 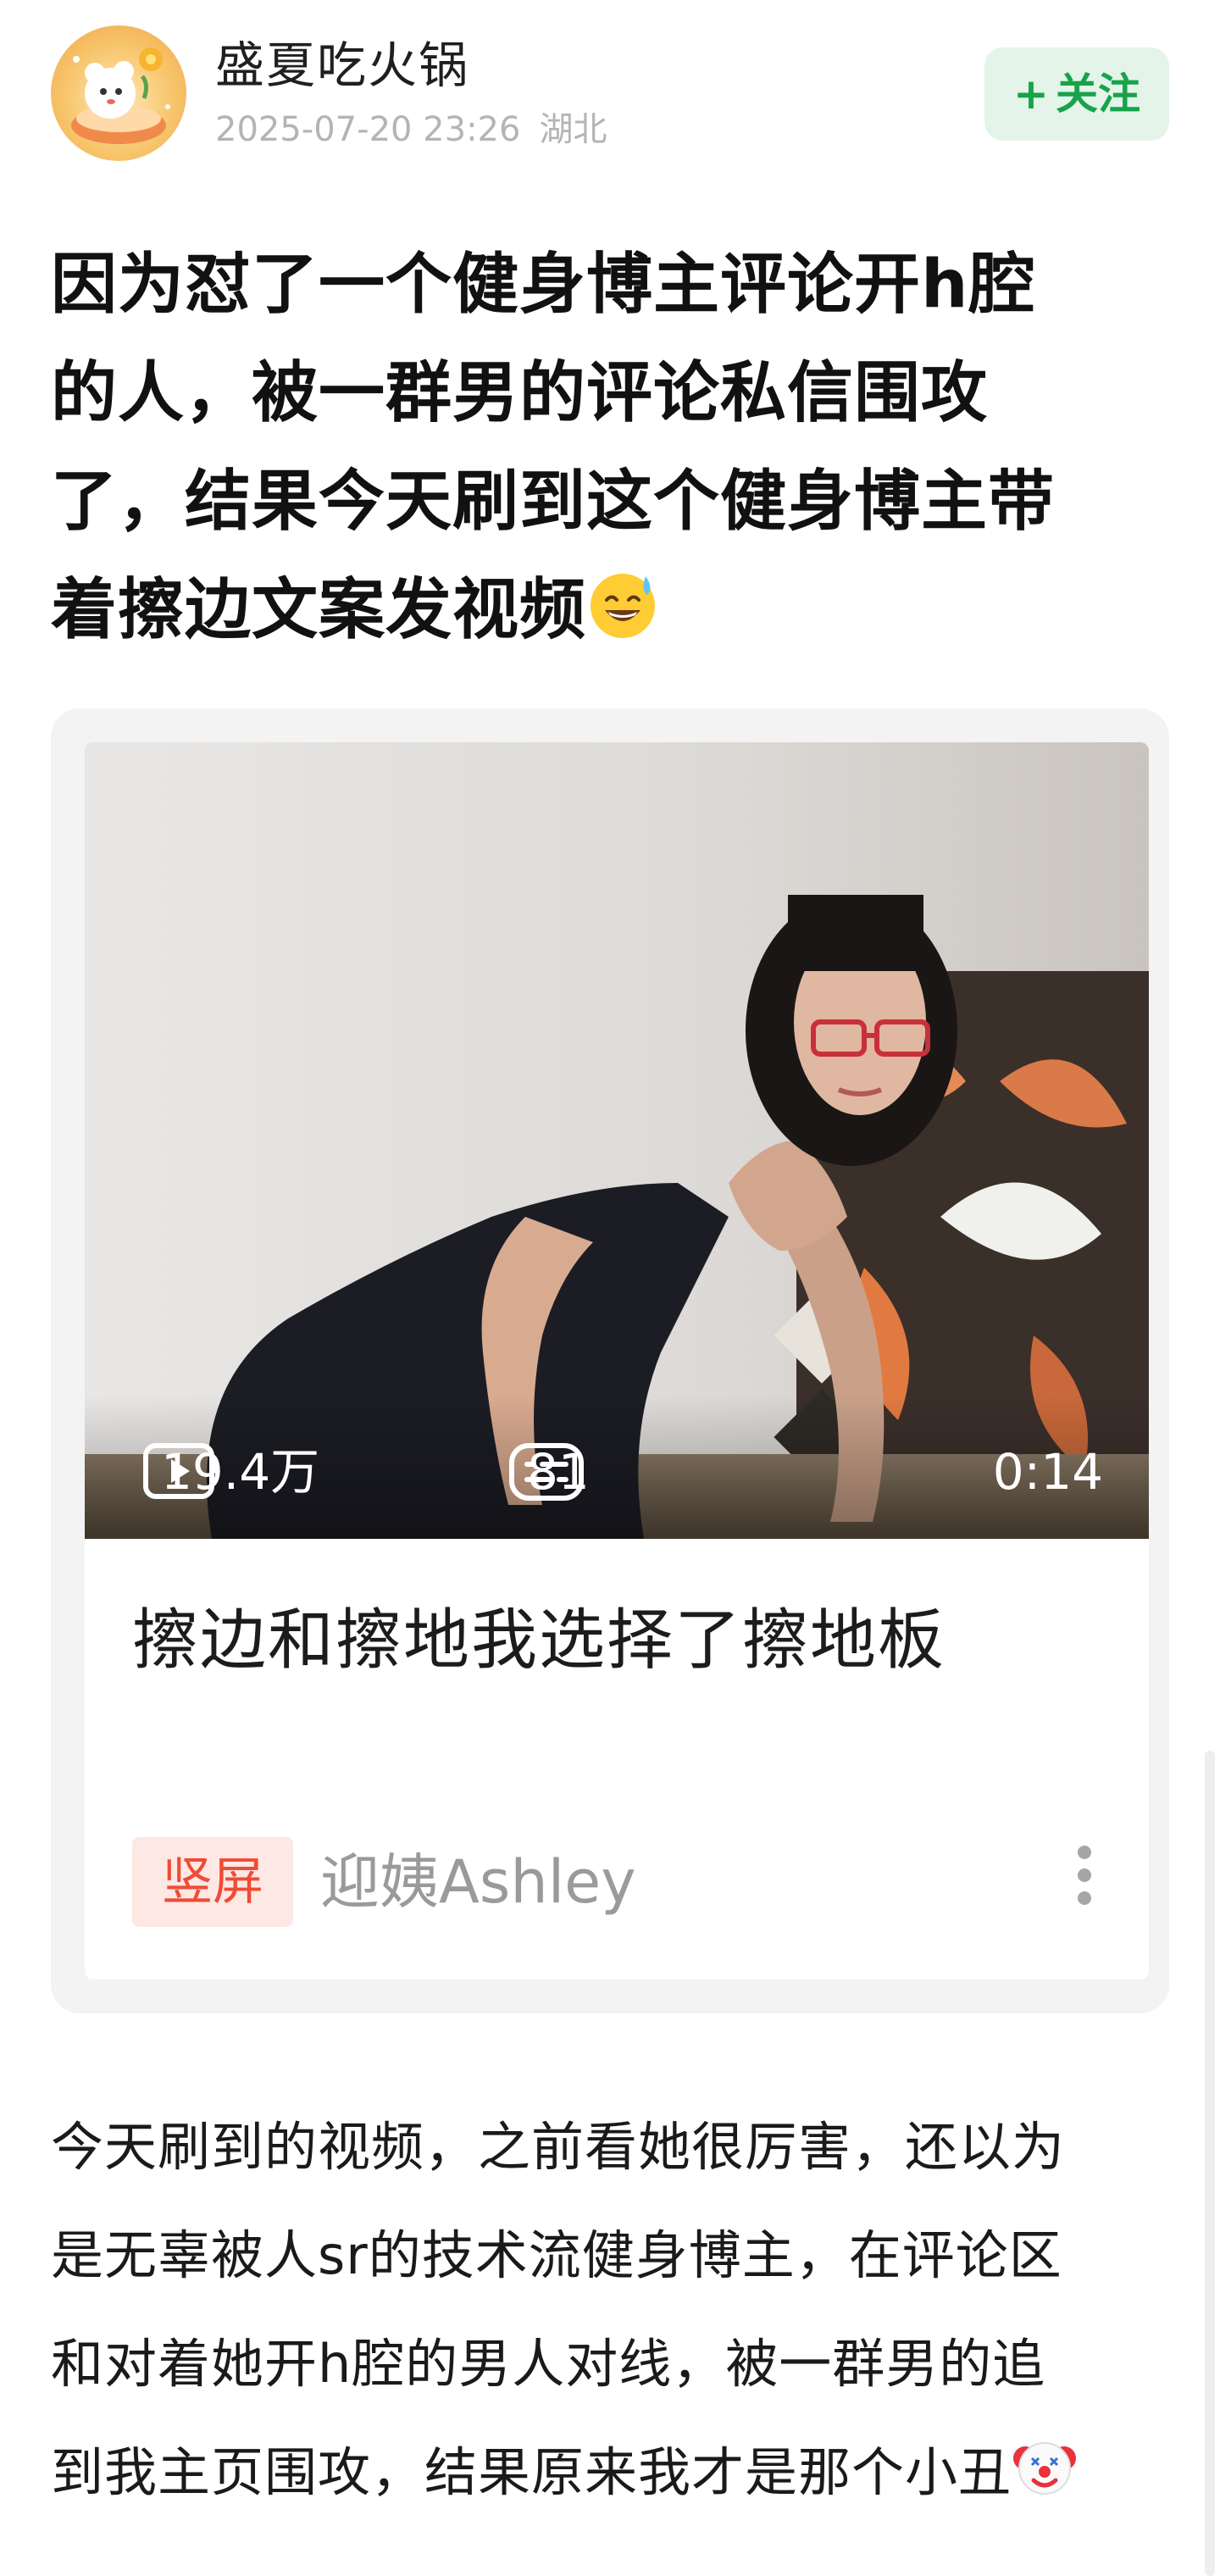 What do you see at coordinates (319, 610) in the screenshot?
I see `post-title-line-4: 着擦边文案发视频` at bounding box center [319, 610].